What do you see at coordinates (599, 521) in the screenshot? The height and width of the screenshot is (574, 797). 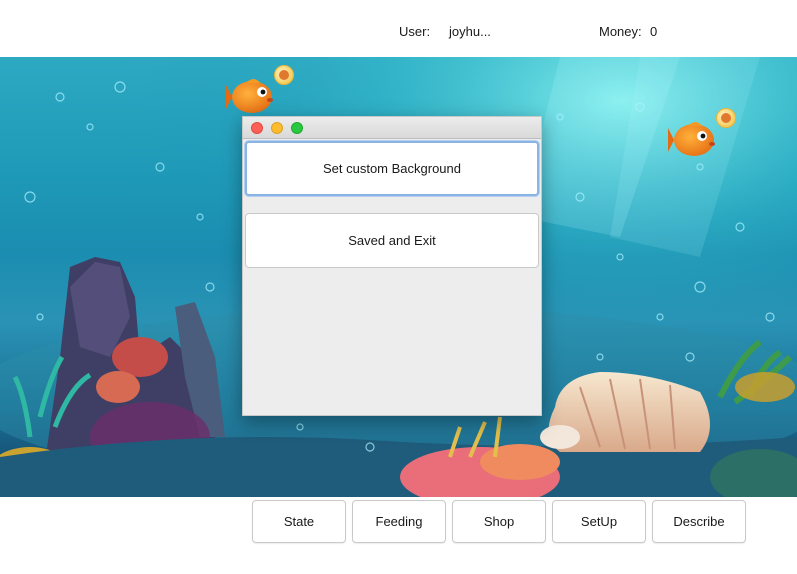 I see `setup-button: SetUp` at bounding box center [599, 521].